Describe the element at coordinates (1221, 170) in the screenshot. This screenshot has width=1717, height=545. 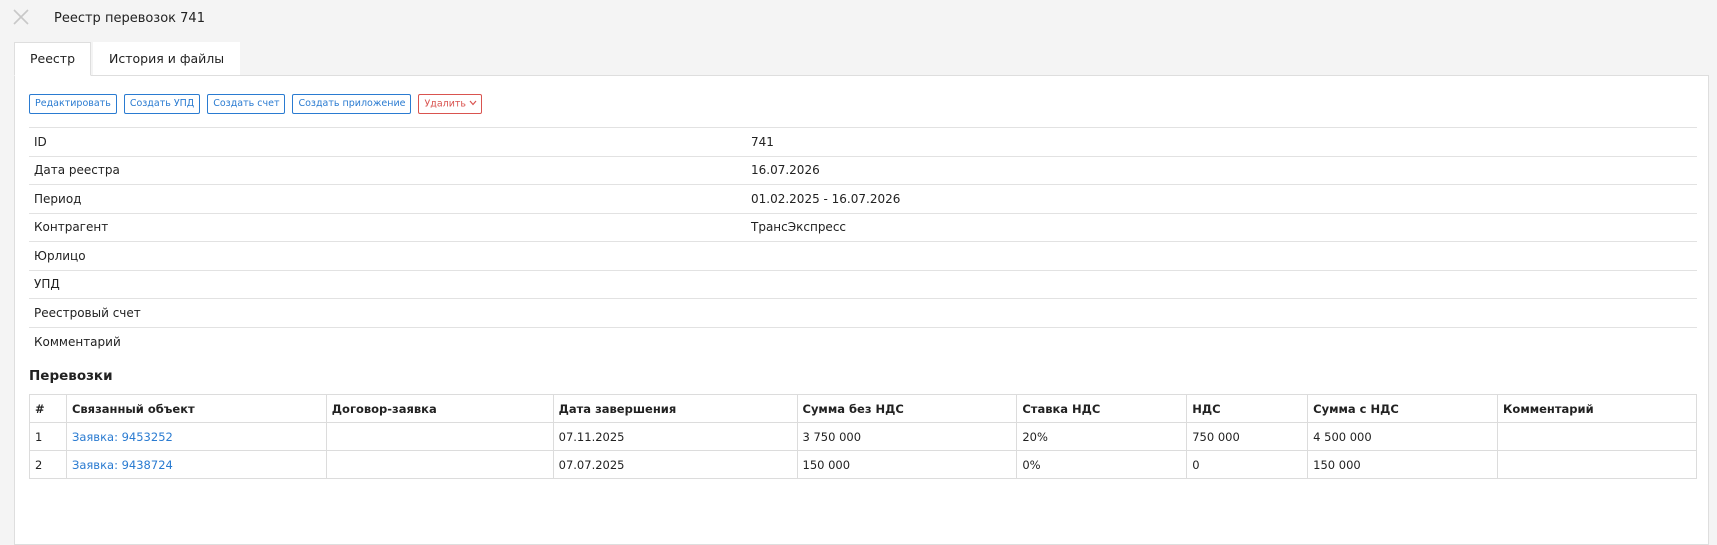
I see `detail-value: 16.07.2026` at that location.